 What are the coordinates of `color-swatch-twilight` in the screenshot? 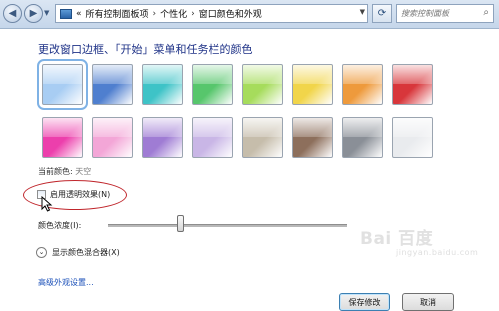 It's located at (112, 84).